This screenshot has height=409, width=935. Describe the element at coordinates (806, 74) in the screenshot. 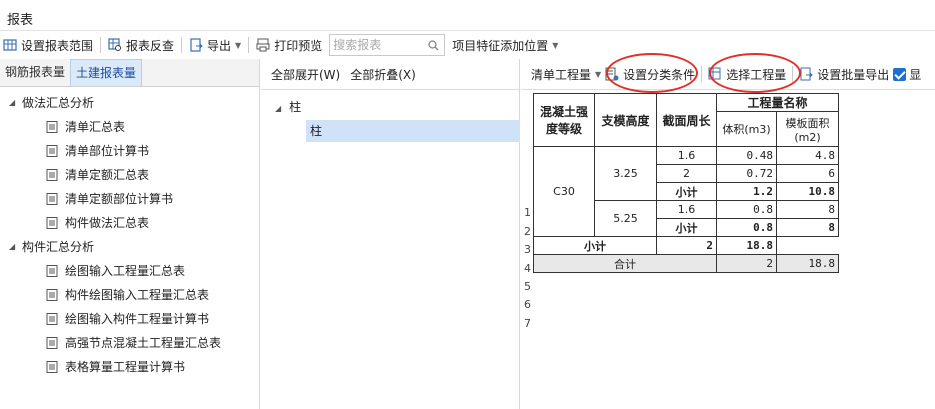

I see `batch-export-icon` at that location.